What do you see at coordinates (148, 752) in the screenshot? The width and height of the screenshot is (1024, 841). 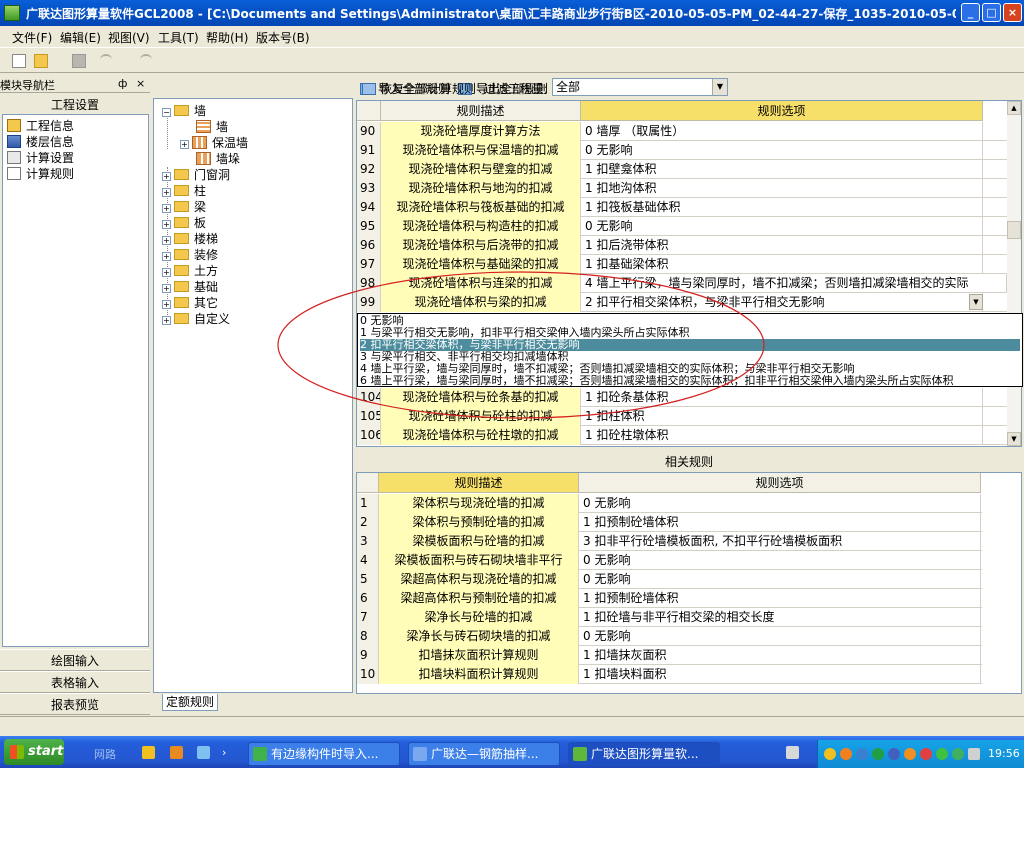 I see `qq-icon` at bounding box center [148, 752].